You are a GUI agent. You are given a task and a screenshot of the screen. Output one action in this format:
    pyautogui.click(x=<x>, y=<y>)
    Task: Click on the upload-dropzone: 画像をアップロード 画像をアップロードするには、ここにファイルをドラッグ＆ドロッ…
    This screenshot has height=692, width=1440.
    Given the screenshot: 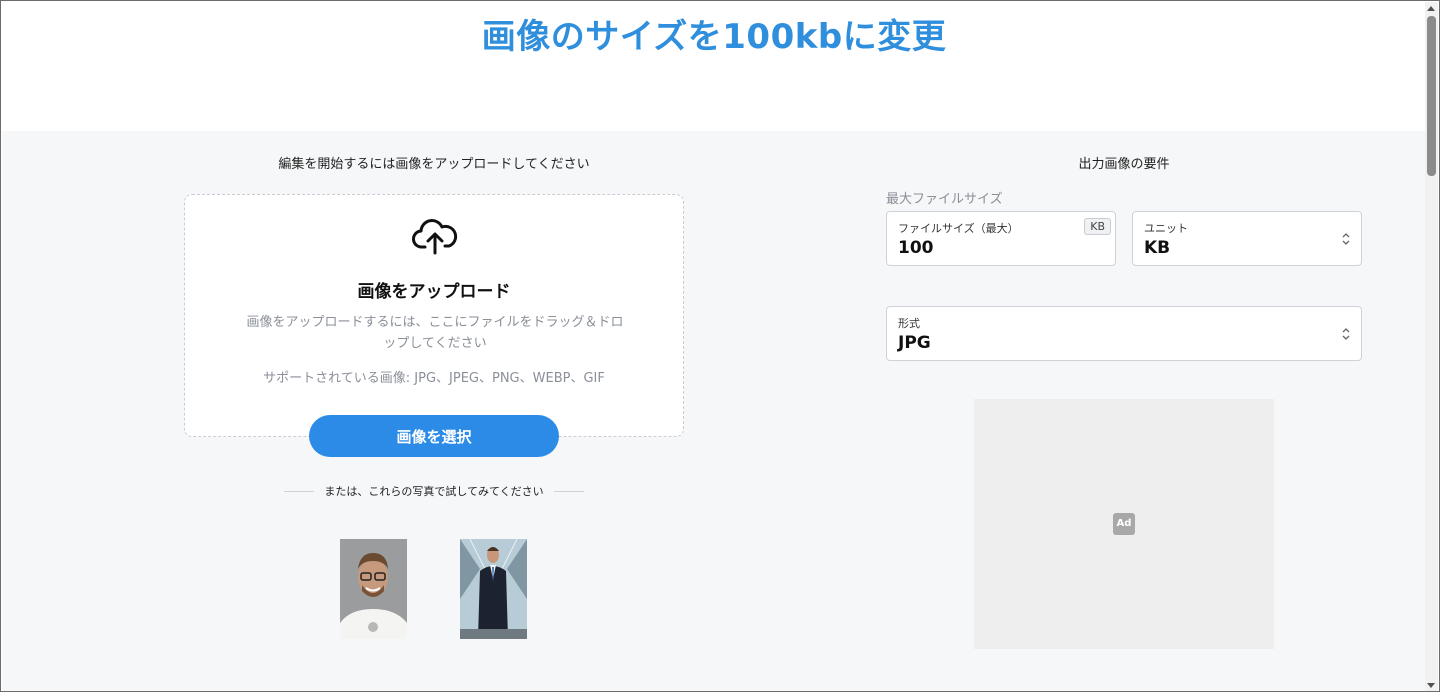 What is the action you would take?
    pyautogui.click(x=434, y=315)
    